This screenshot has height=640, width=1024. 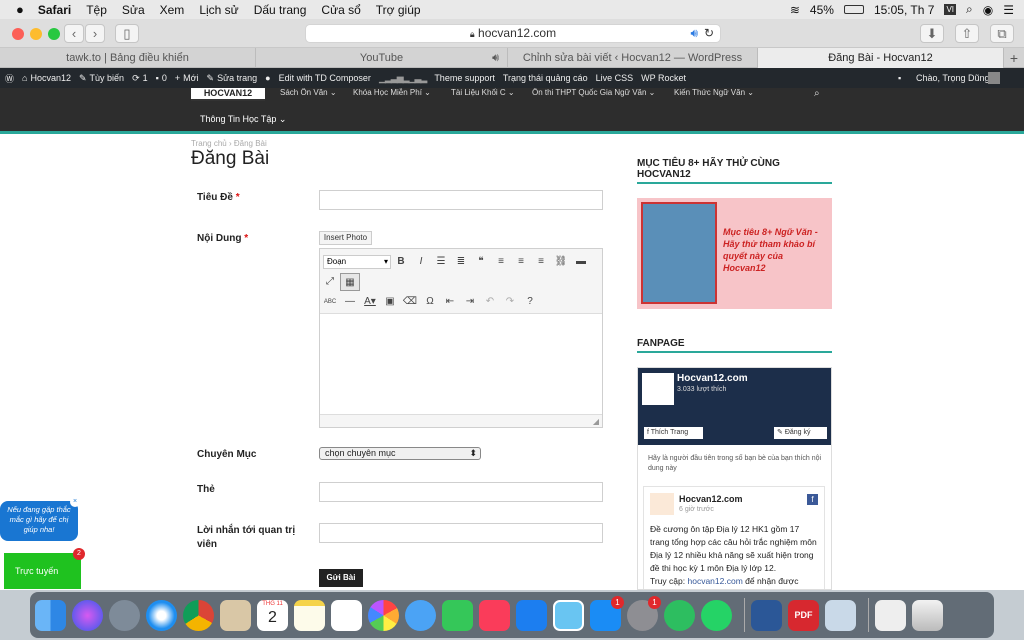 I want to click on menu-safari: Safari, so click(x=54, y=10).